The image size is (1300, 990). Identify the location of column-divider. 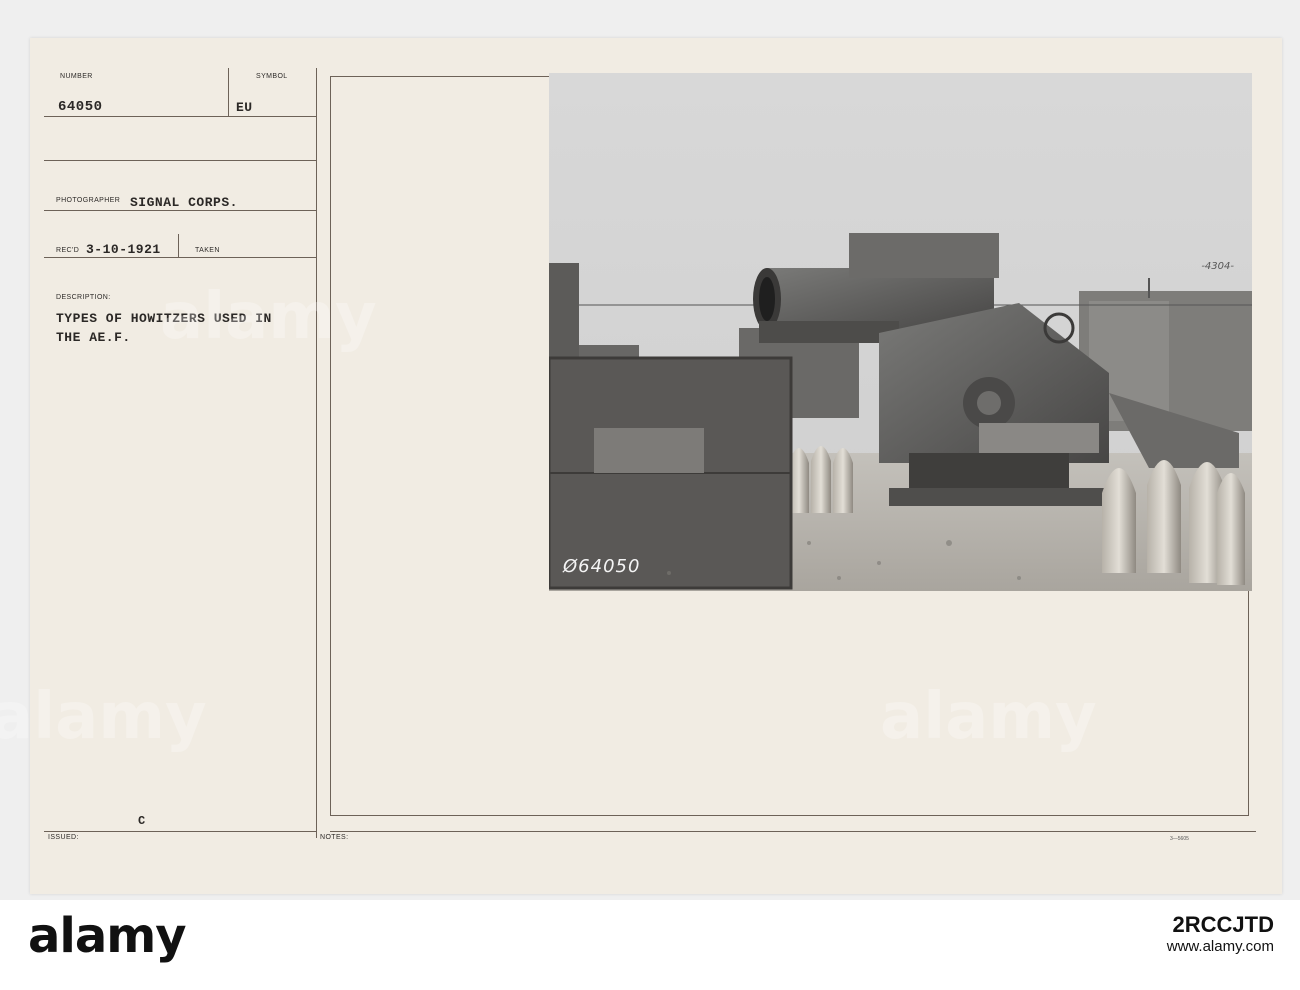
(316, 453).